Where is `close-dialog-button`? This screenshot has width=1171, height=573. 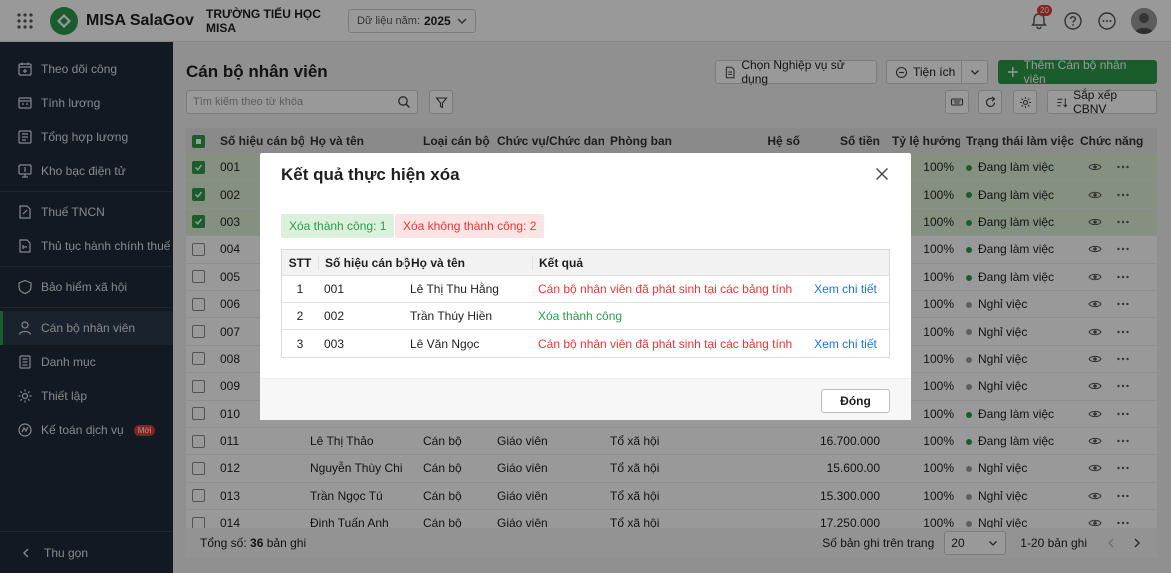 close-dialog-button is located at coordinates (882, 174).